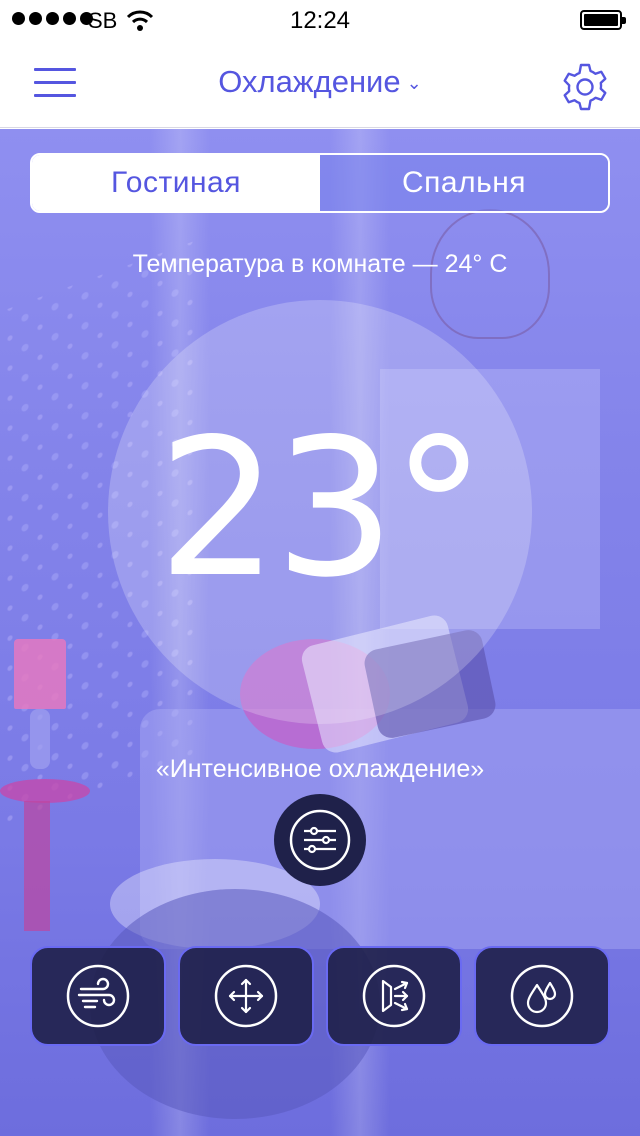 This screenshot has height=1136, width=640. I want to click on gear-icon, so click(585, 87).